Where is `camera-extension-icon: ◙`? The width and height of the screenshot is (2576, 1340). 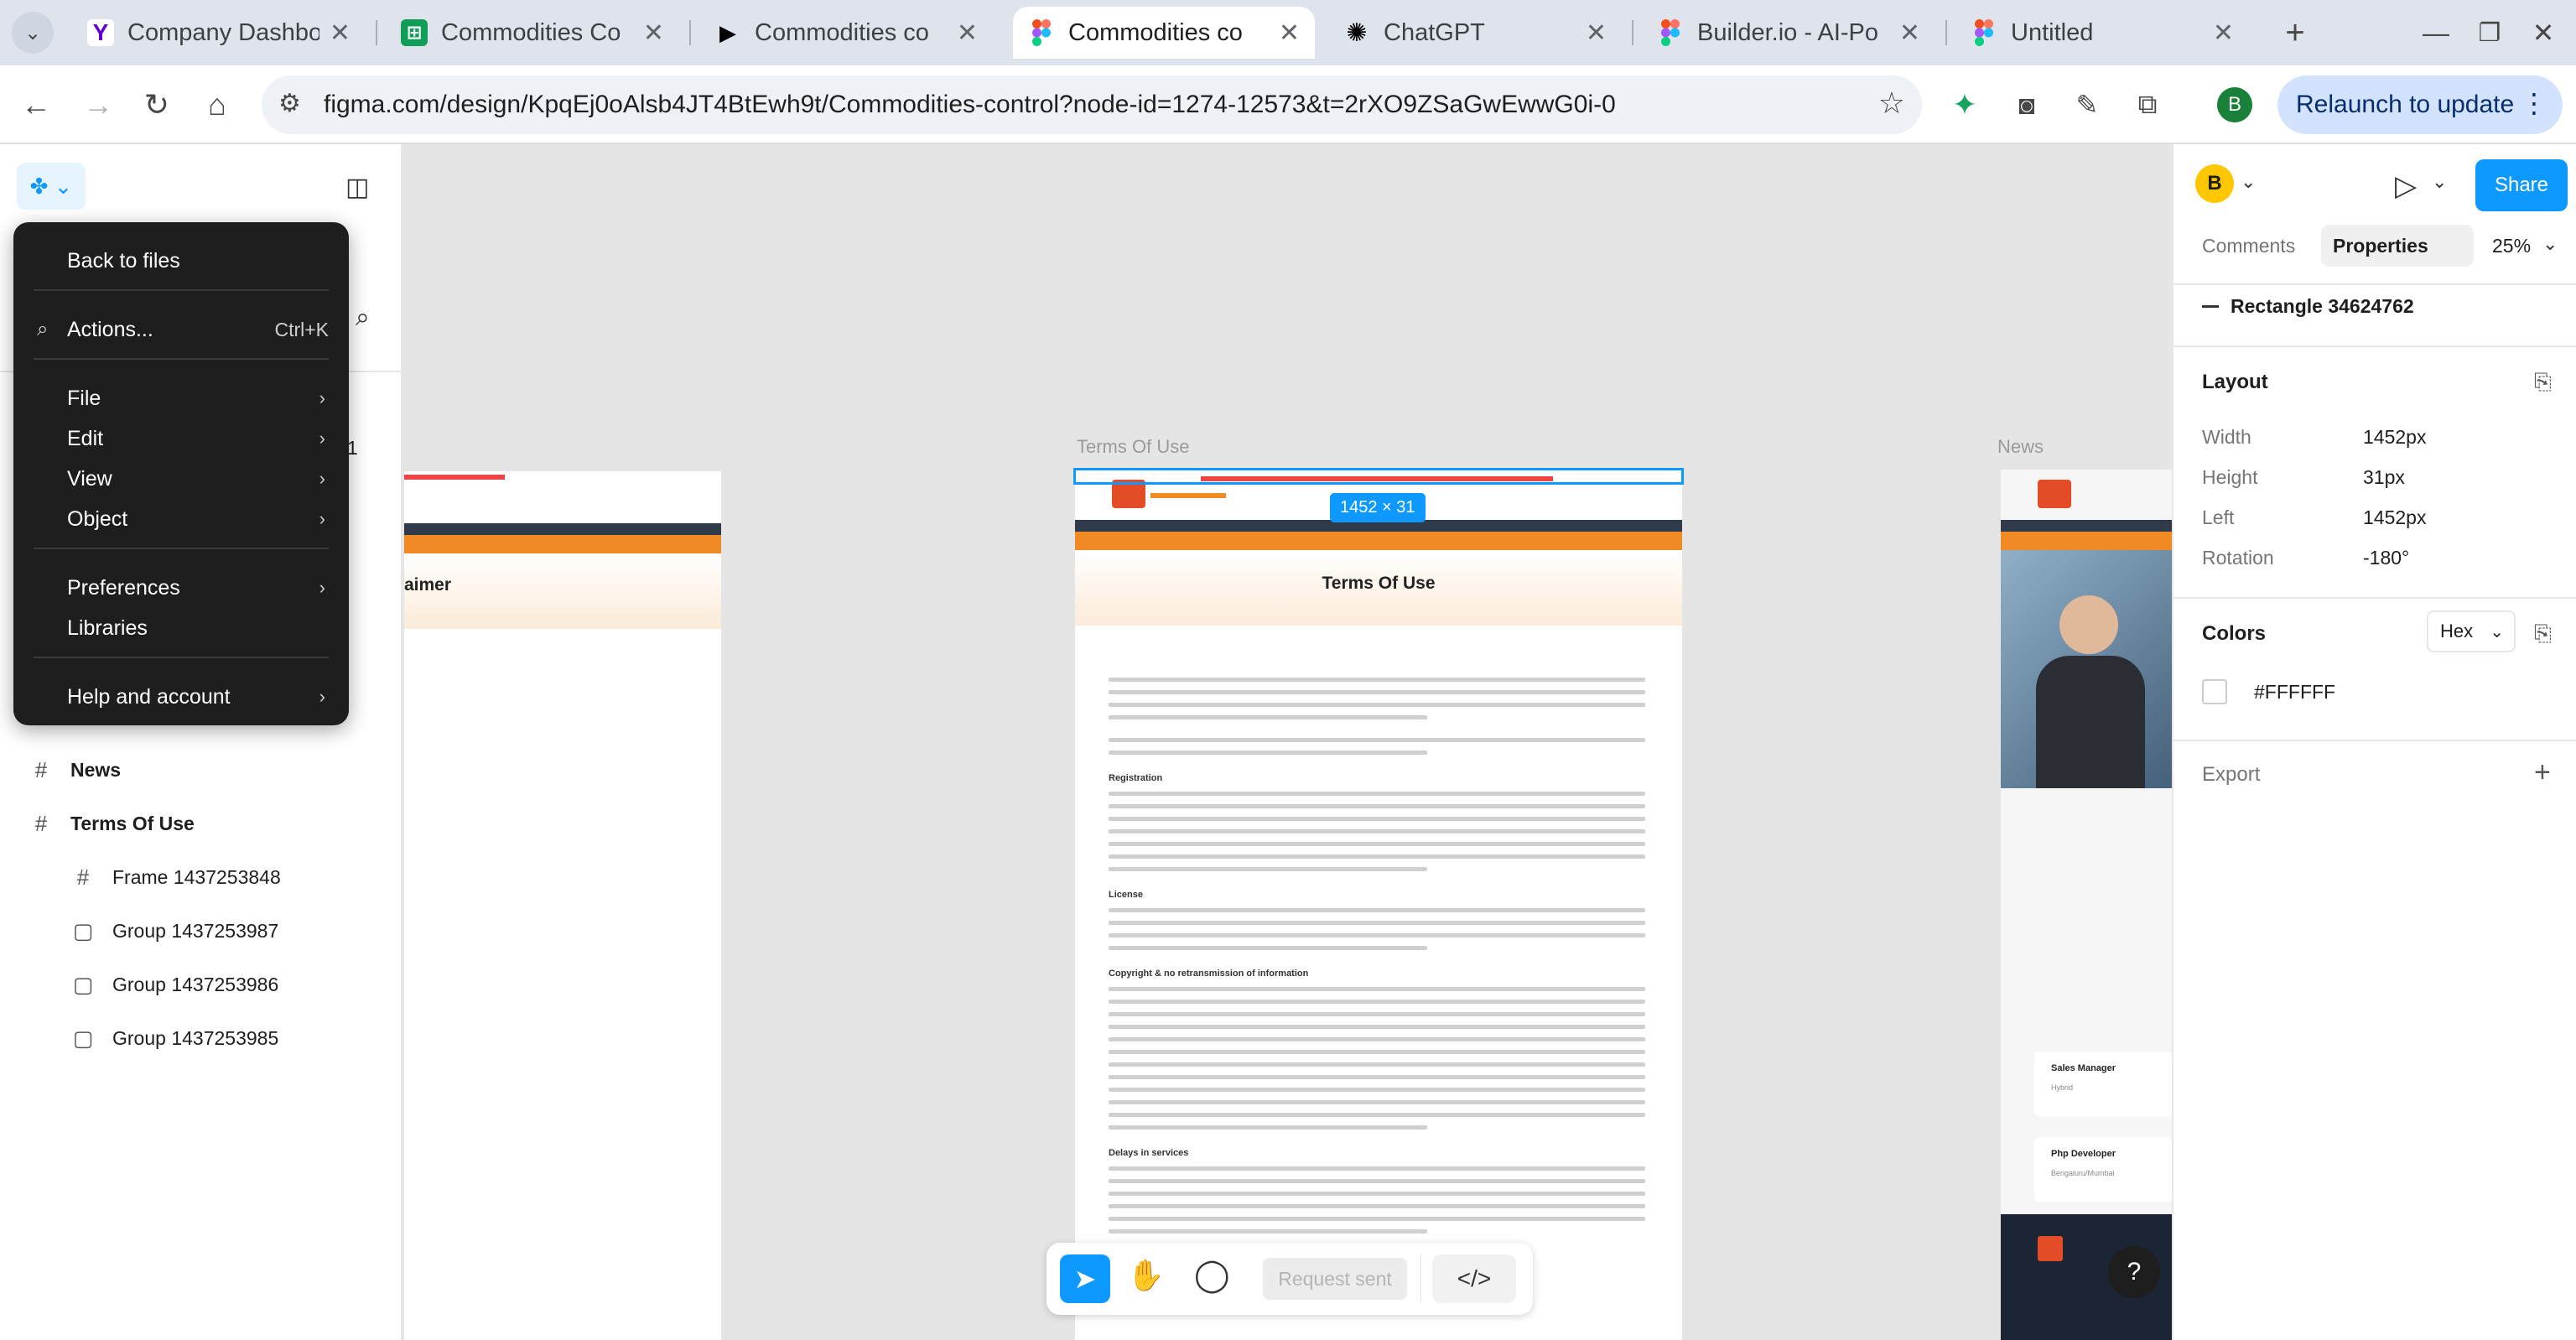
camera-extension-icon: ◙ is located at coordinates (2027, 105).